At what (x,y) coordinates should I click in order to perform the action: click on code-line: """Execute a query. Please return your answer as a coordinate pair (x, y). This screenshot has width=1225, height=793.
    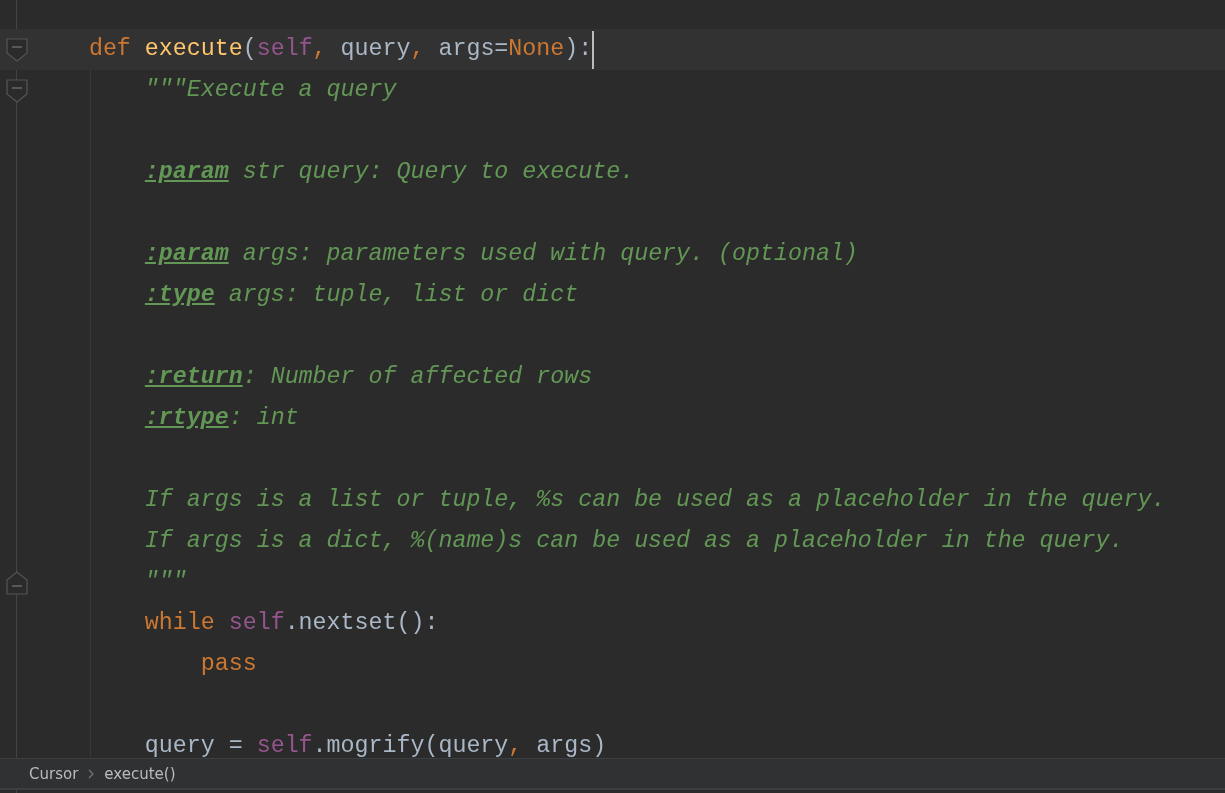
    Looking at the image, I should click on (270, 90).